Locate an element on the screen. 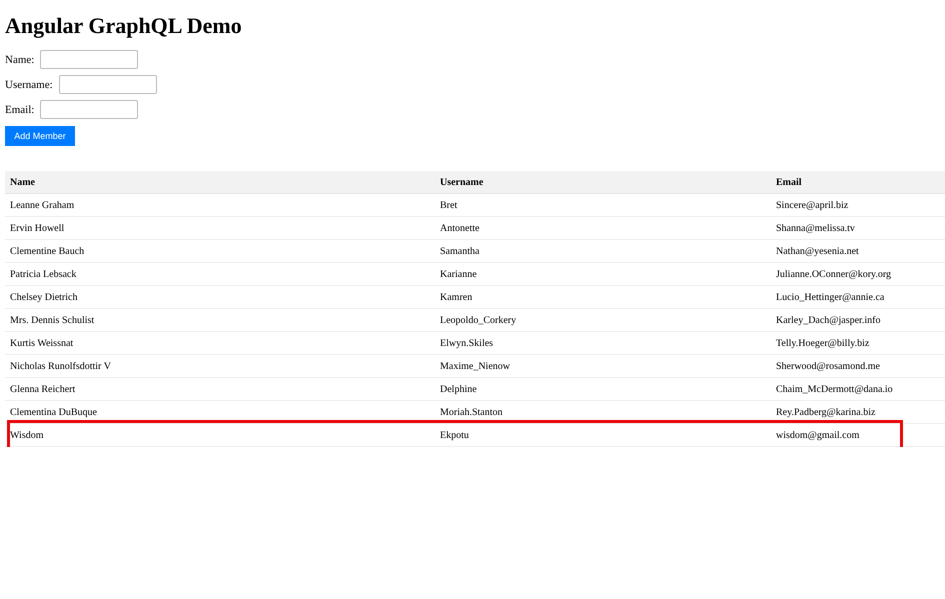  table-cell: Kamren is located at coordinates (603, 297).